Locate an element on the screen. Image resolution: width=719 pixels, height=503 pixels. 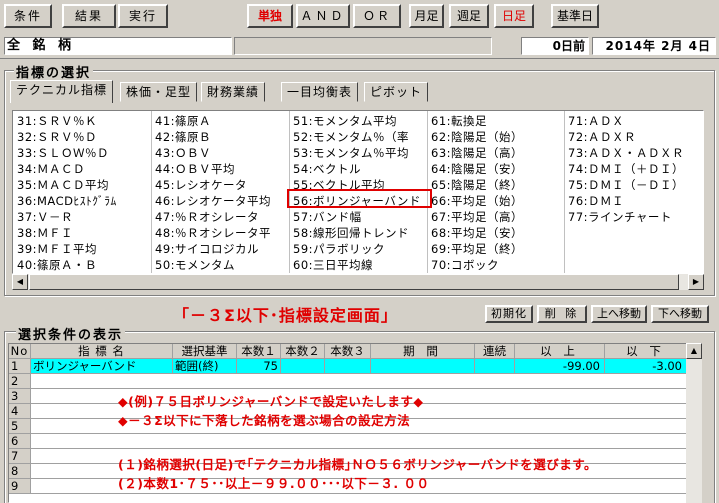
scroll-thumb is located at coordinates (354, 282).